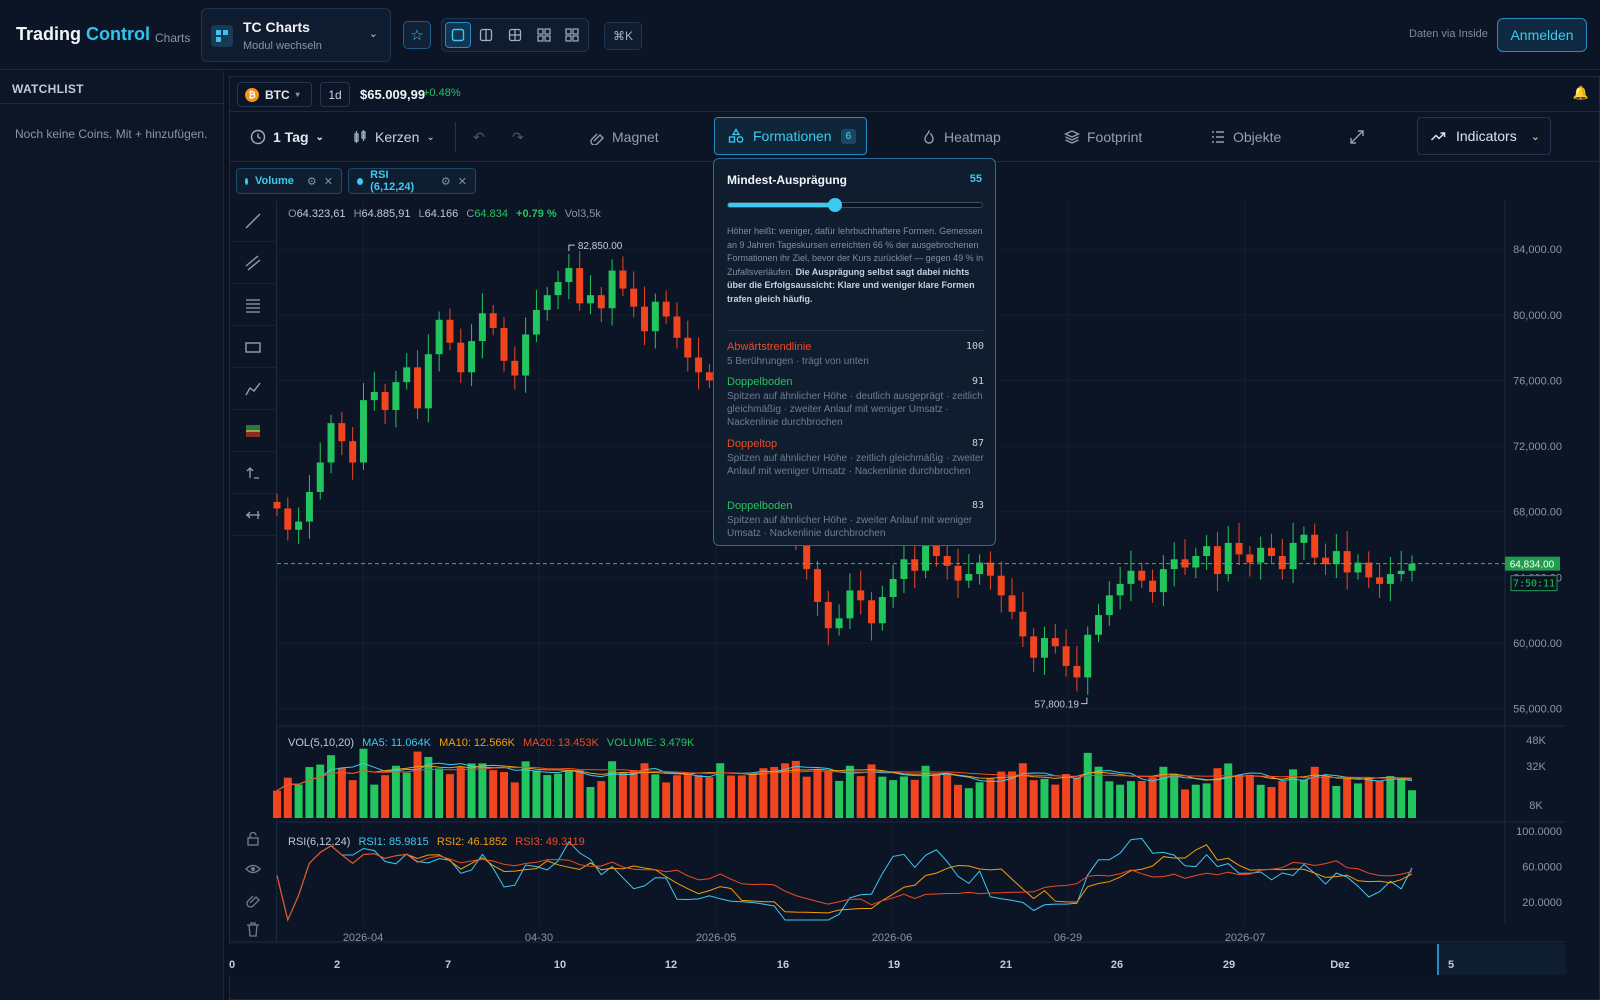 The image size is (1600, 1000). Describe the element at coordinates (291, 137) in the screenshot. I see `interval-label: 1 Tag` at that location.